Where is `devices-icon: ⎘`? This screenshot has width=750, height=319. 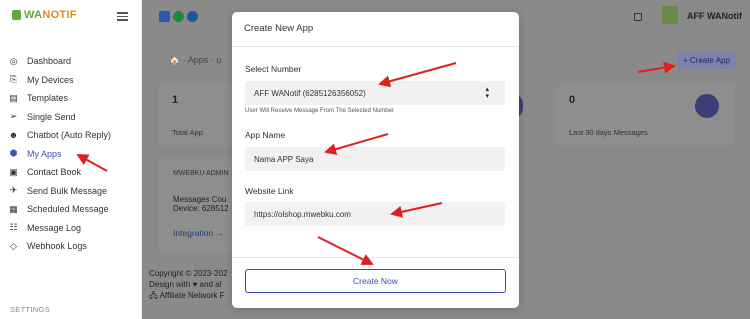 devices-icon: ⎘ is located at coordinates (13, 79).